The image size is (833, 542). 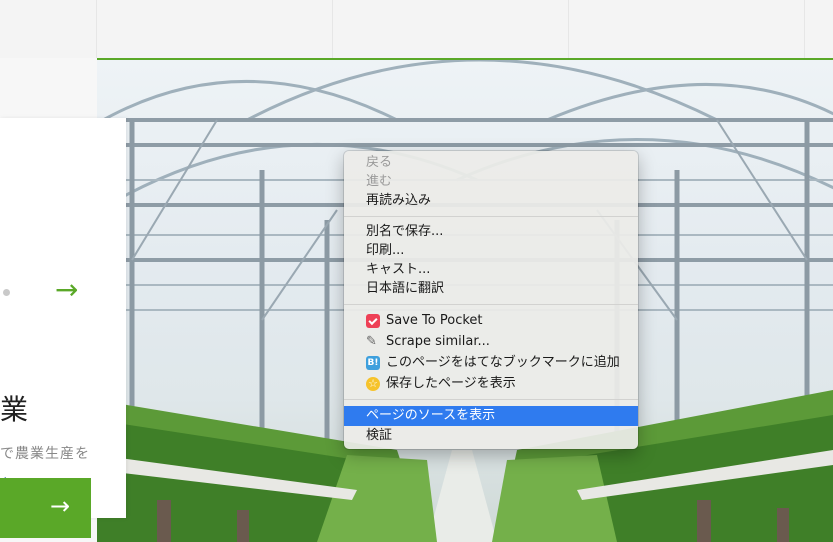 I want to click on menu-item-inspect: 検証, so click(x=491, y=436).